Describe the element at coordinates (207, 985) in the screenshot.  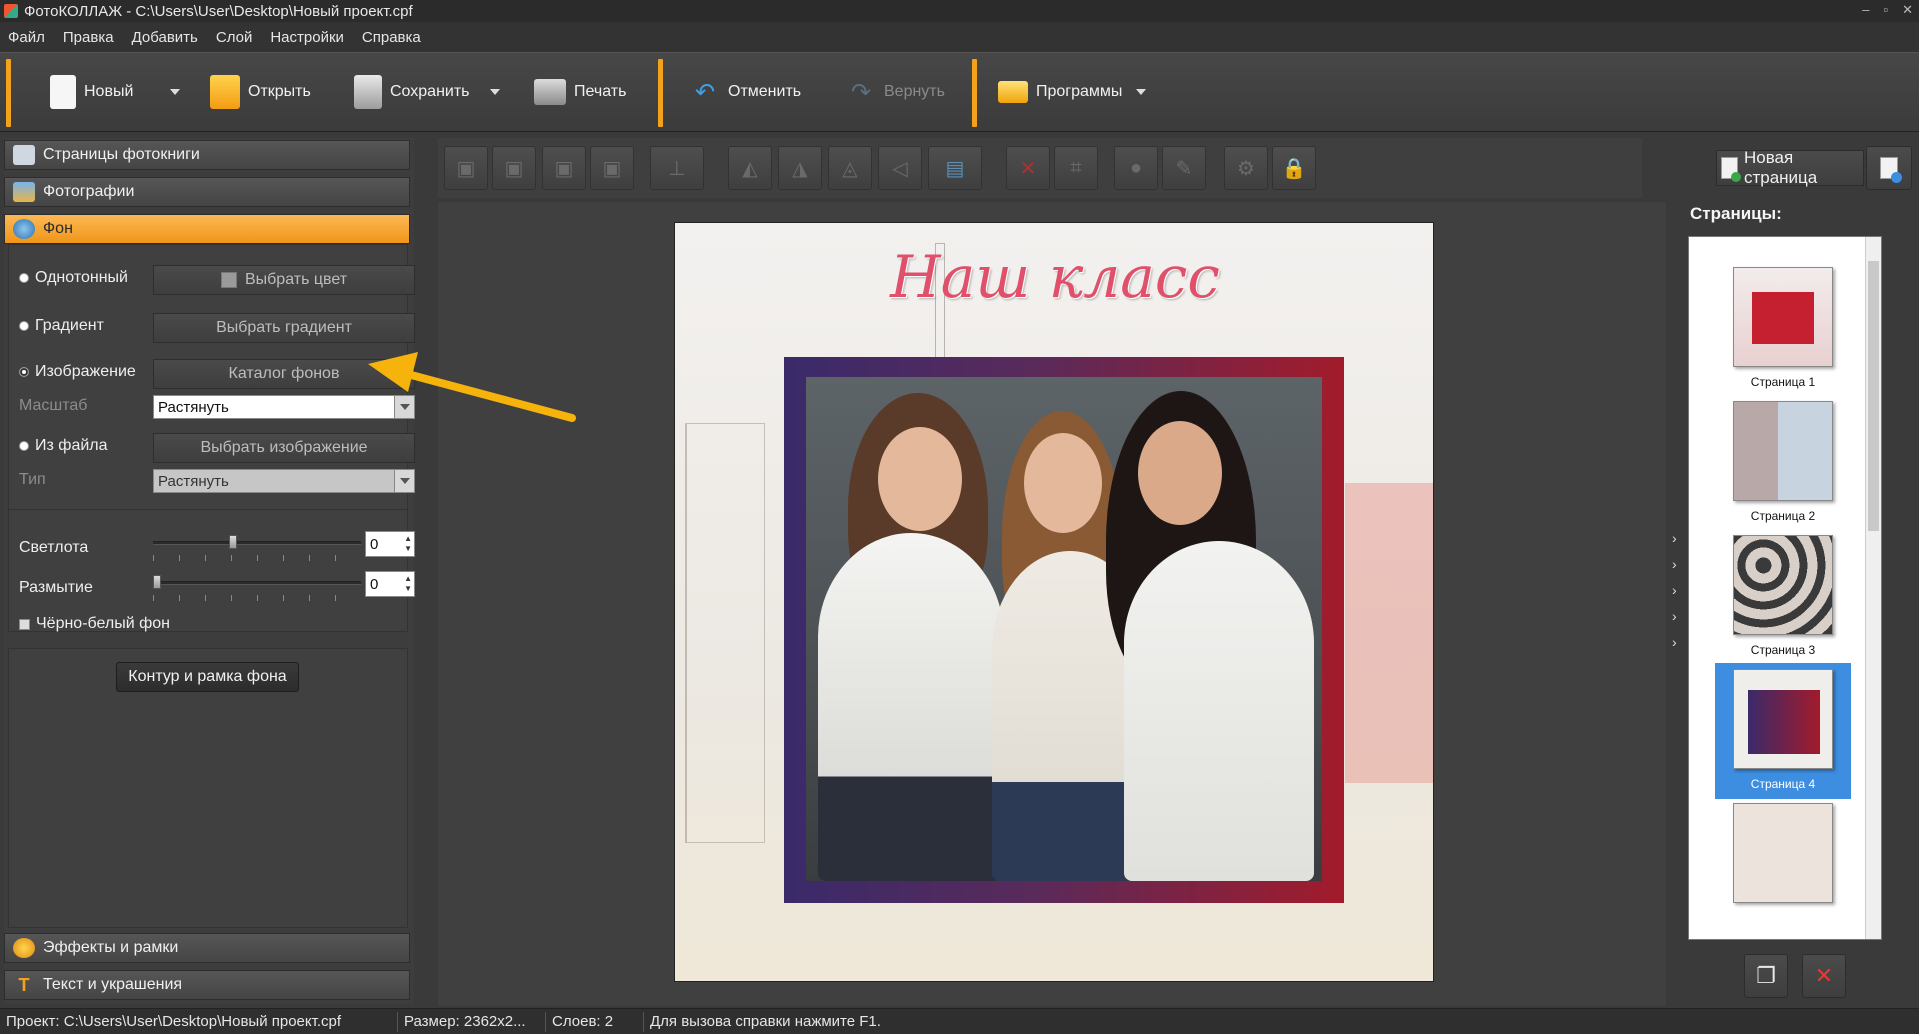
I see `section-text: T Текст и украшения` at that location.